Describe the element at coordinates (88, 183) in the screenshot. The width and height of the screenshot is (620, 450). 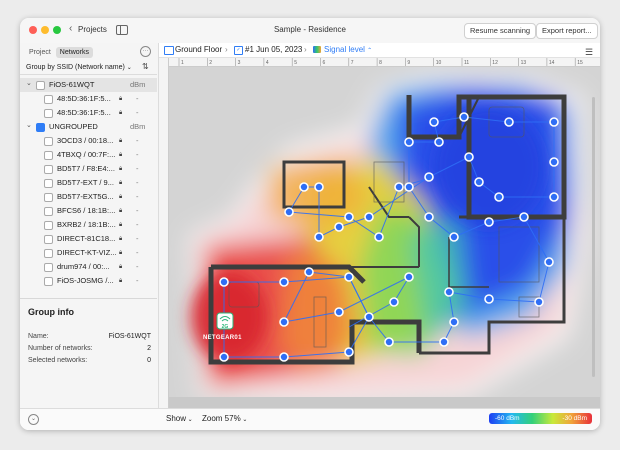
I see `network-row: BD5T7-EXT / 9... 🔒︎ -` at that location.